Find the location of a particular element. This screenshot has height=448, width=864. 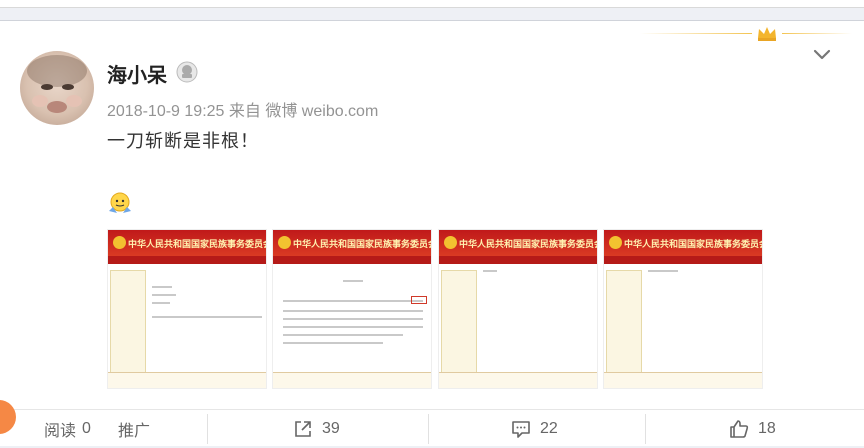

thumbs-up-icon is located at coordinates (739, 429).